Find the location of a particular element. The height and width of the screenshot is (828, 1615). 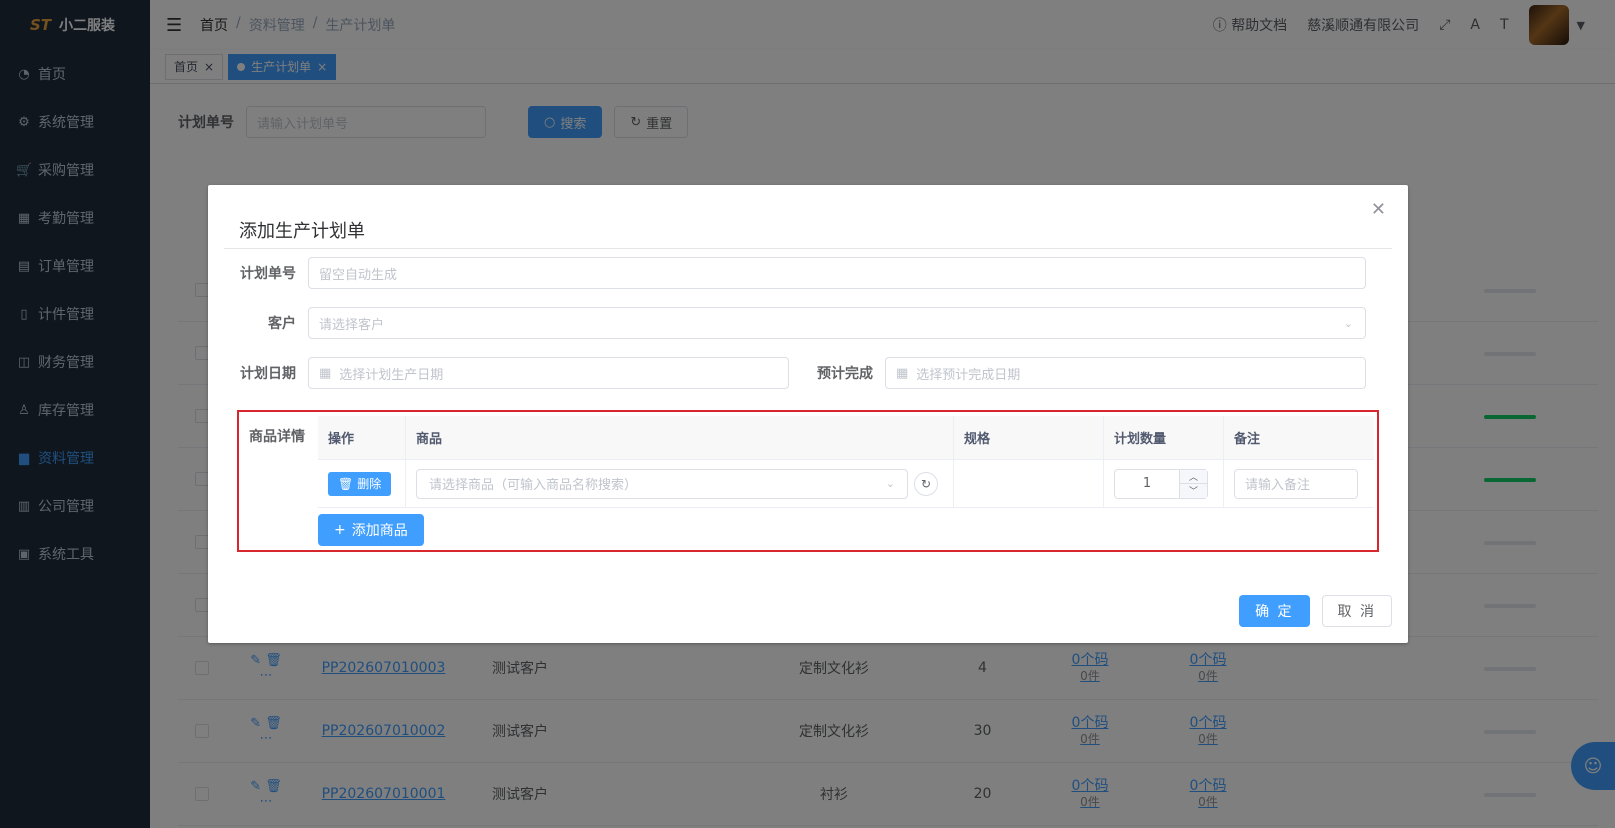

delete-row-button: 🗑 删除 is located at coordinates (360, 483).